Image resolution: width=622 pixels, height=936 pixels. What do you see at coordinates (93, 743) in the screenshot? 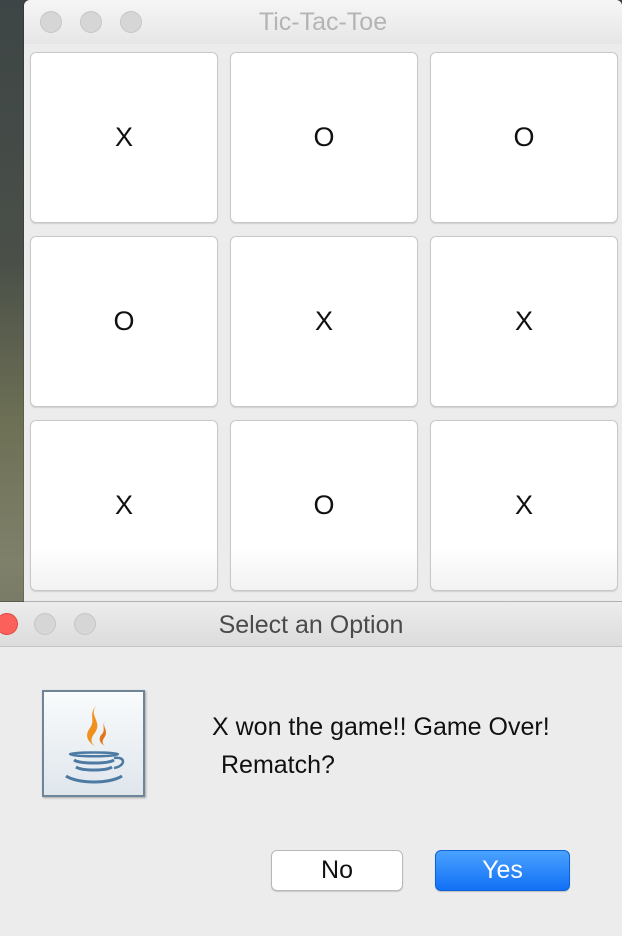
I see `java-cup-icon` at bounding box center [93, 743].